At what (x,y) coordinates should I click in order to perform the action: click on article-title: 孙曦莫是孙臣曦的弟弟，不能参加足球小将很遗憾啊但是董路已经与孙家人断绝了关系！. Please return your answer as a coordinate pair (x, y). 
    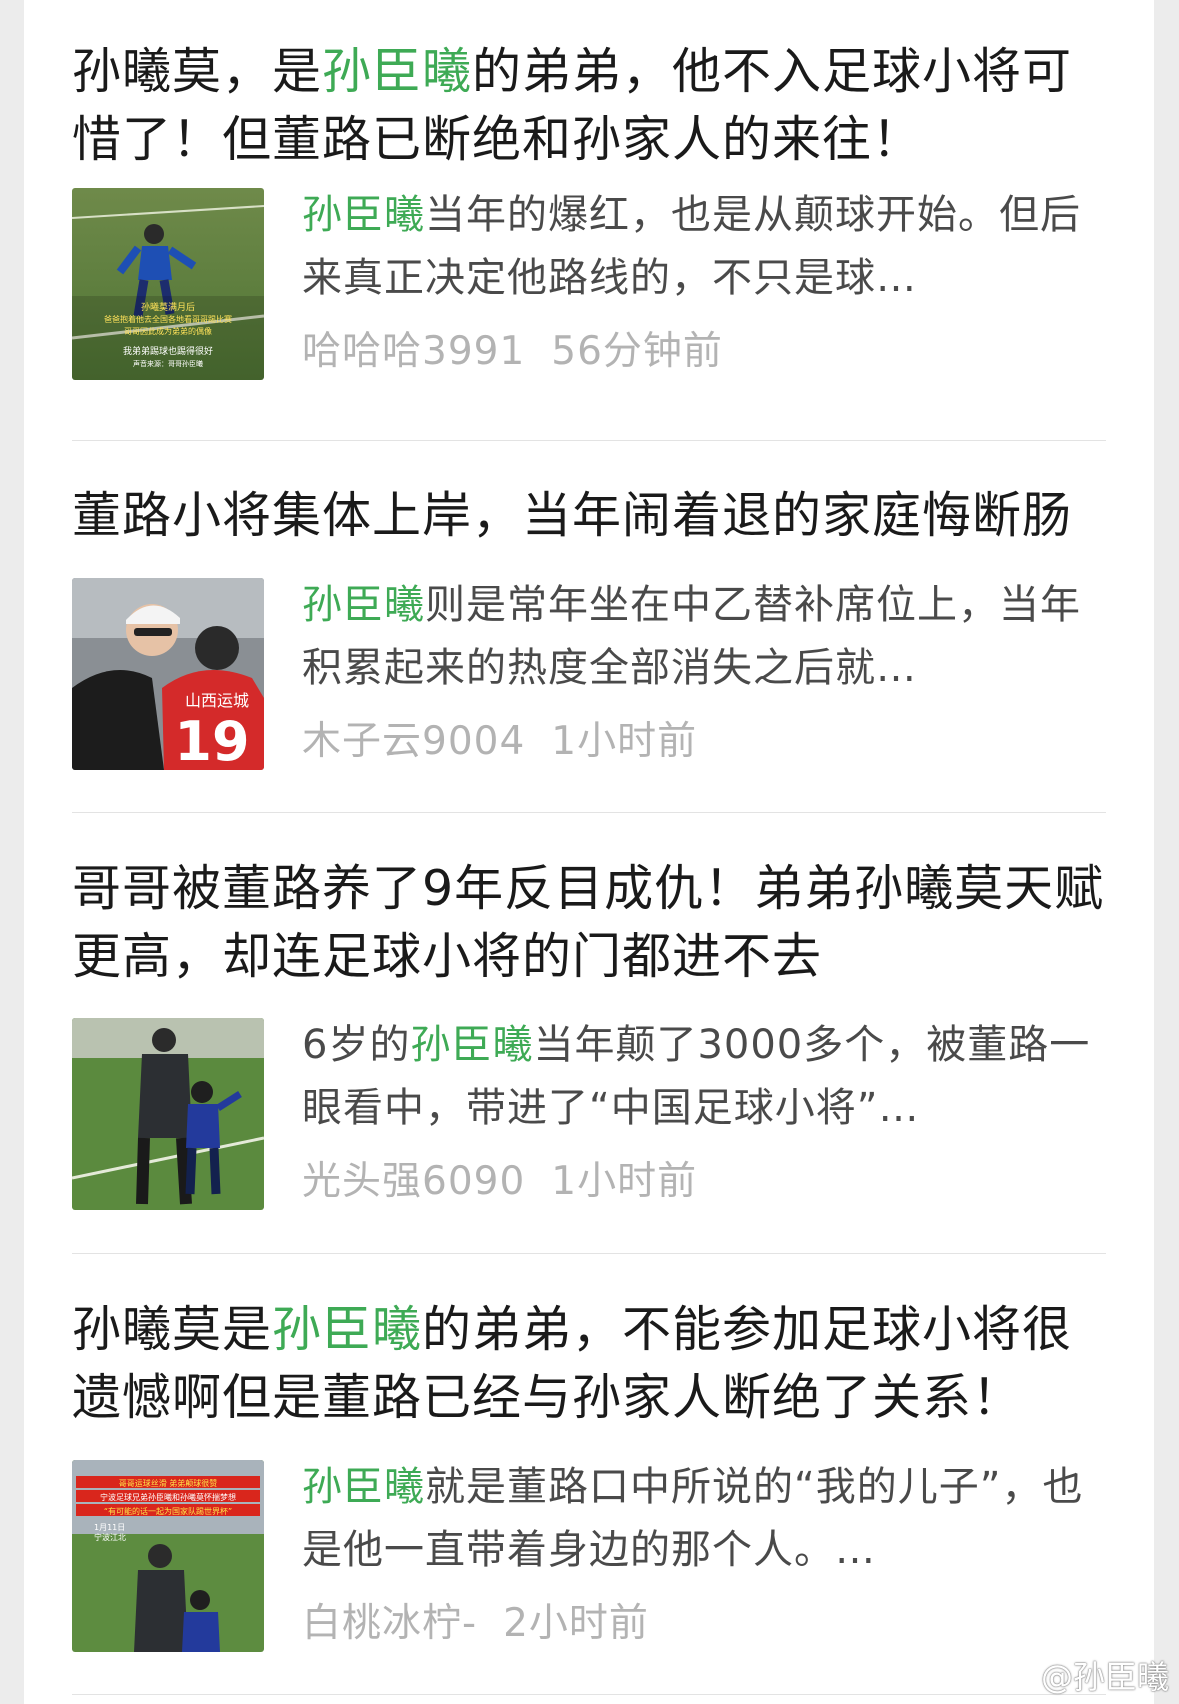
    Looking at the image, I should click on (589, 1364).